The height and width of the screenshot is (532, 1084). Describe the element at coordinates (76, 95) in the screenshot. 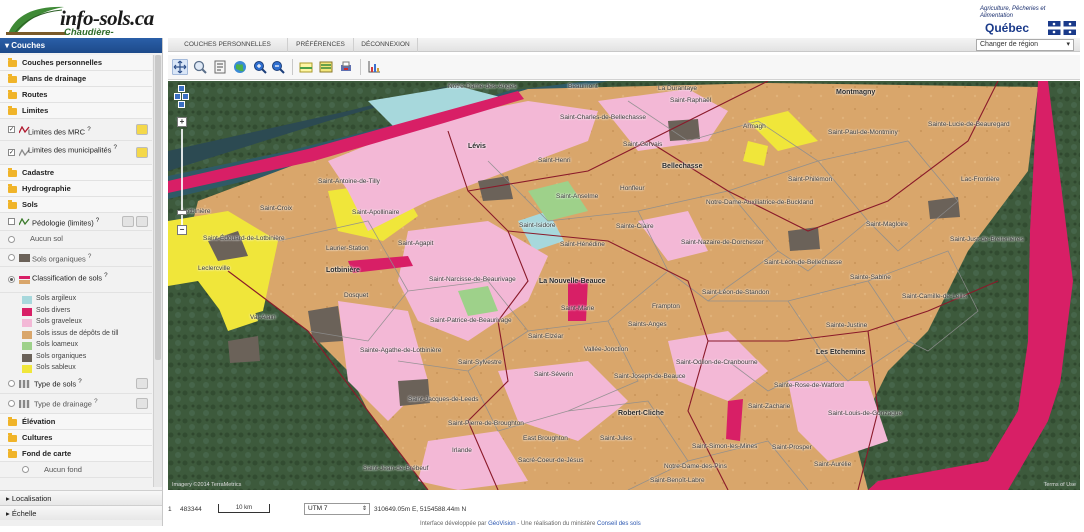

I see `group-roads: Routes` at that location.